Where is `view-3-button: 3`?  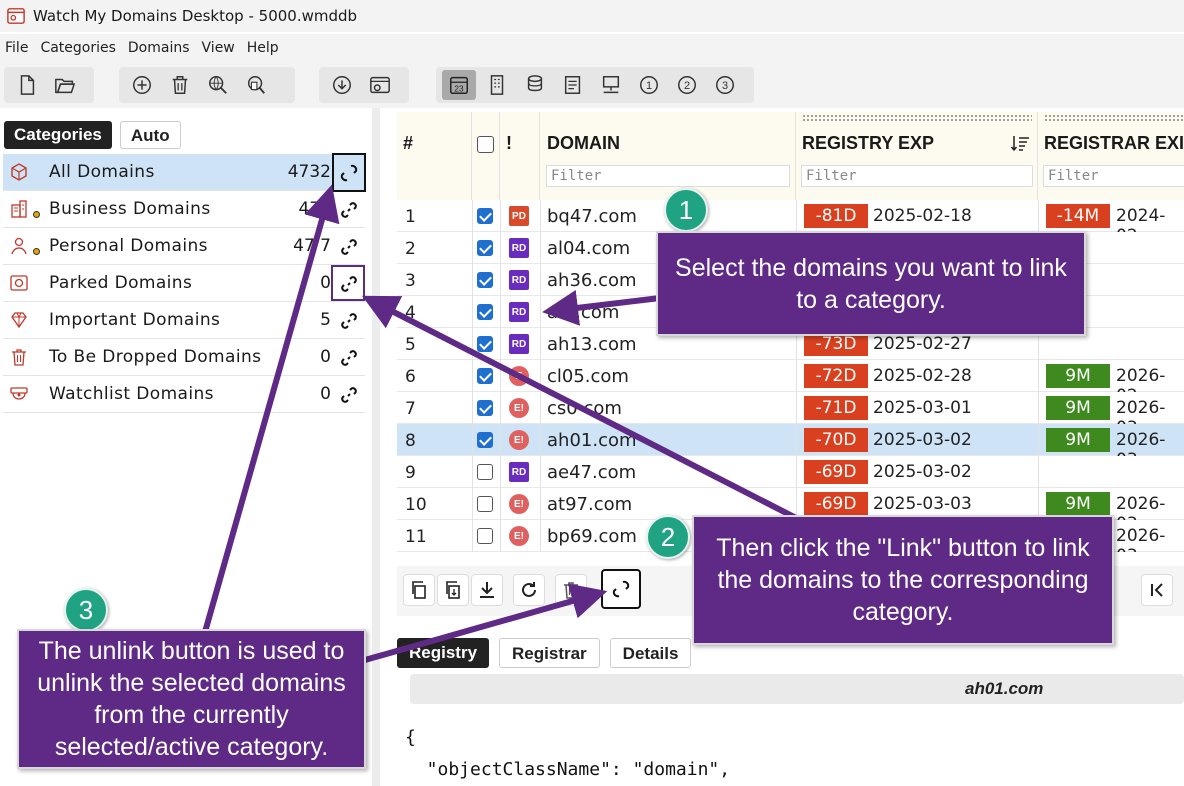 view-3-button: 3 is located at coordinates (725, 85).